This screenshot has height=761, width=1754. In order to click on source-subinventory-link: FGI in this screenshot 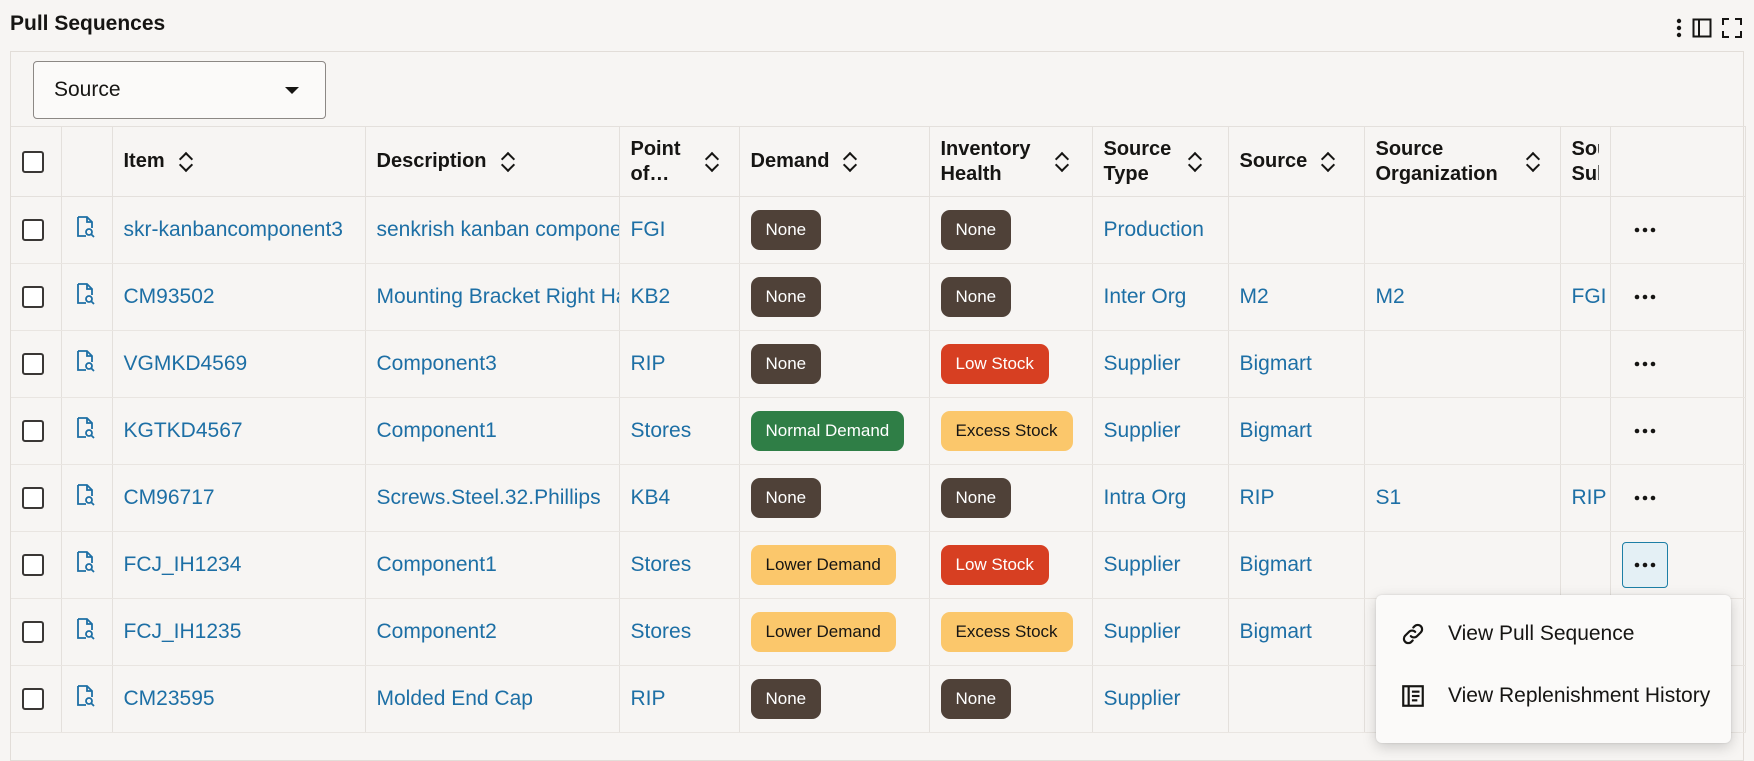, I will do `click(1589, 296)`.